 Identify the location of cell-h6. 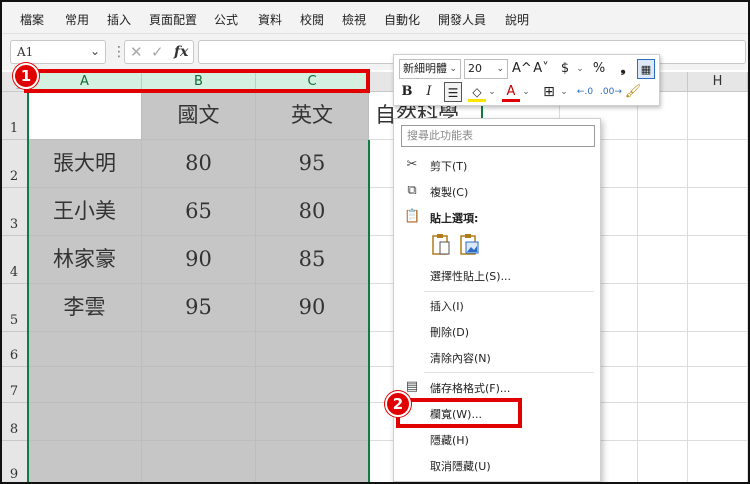
(718, 349).